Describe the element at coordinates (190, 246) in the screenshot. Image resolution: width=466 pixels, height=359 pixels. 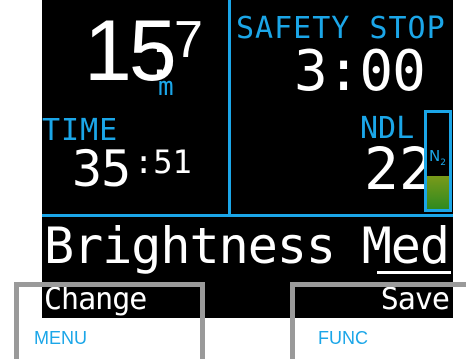
I see `menu-title: Brightness` at that location.